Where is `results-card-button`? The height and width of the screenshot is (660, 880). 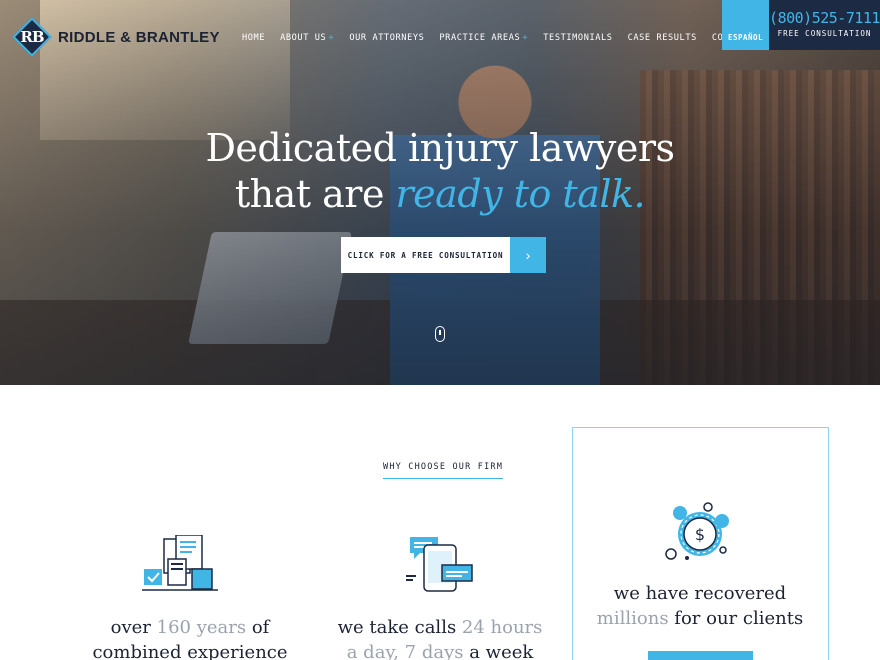 results-card-button is located at coordinates (700, 655).